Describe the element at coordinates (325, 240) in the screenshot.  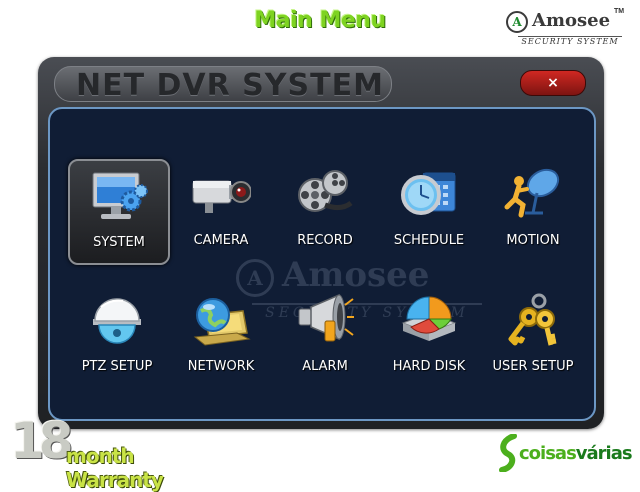
I see `menu-item-label: RECORD` at that location.